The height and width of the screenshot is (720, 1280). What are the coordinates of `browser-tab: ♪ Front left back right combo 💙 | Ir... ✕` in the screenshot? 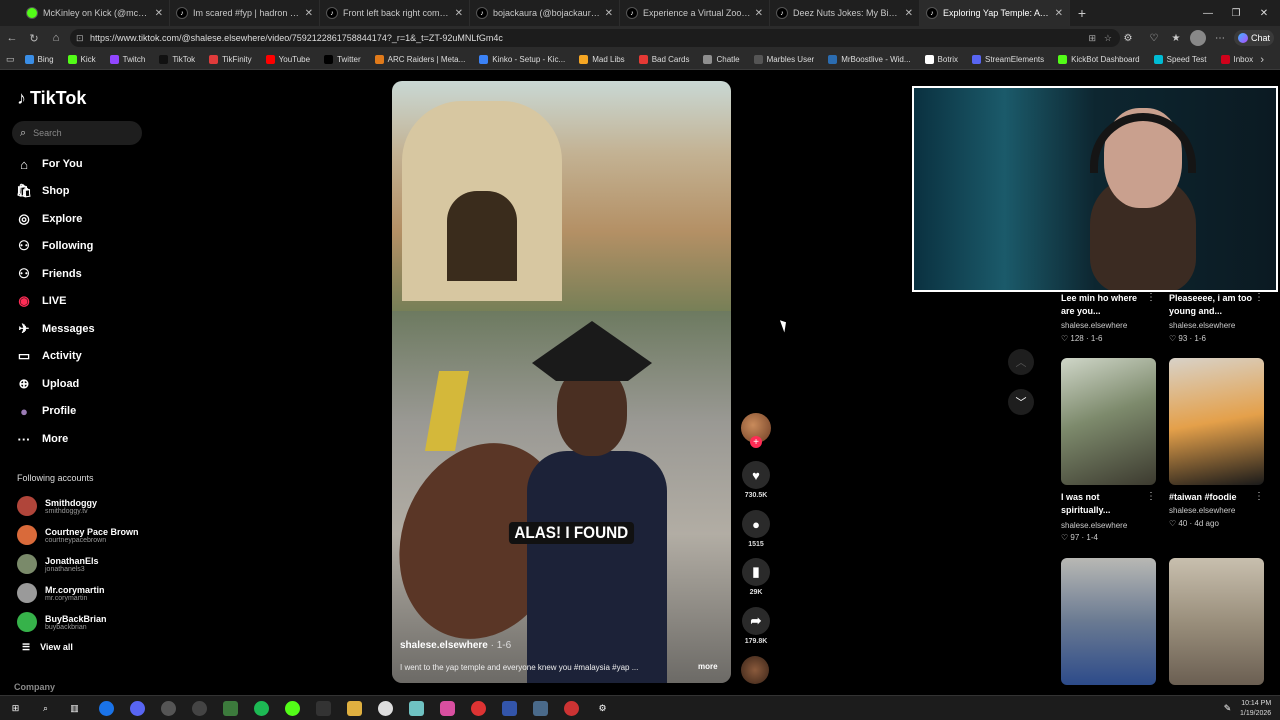 It's located at (395, 13).